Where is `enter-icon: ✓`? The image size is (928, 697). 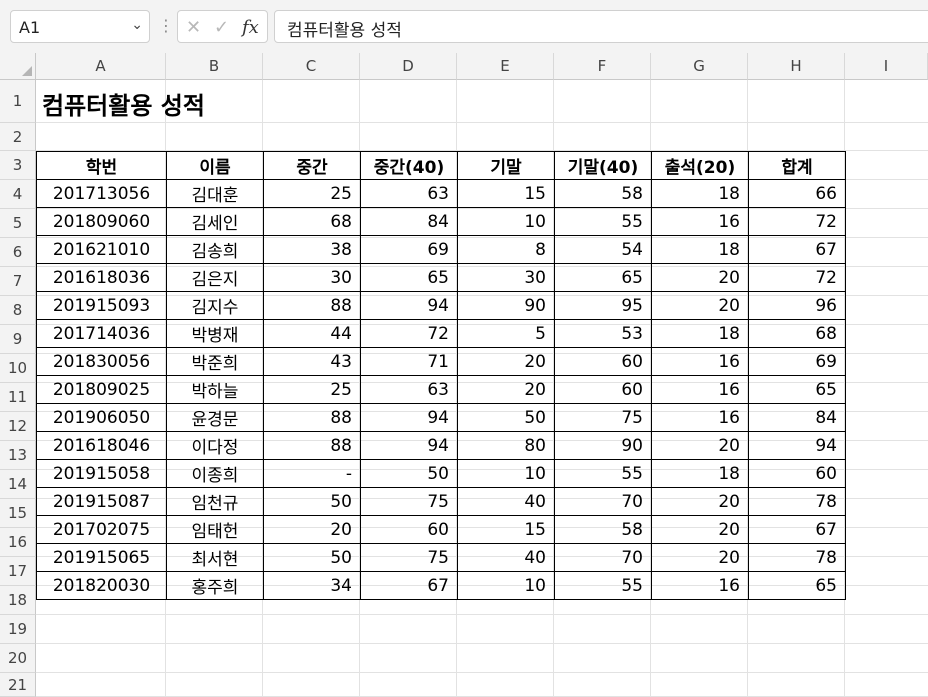 enter-icon: ✓ is located at coordinates (221, 27).